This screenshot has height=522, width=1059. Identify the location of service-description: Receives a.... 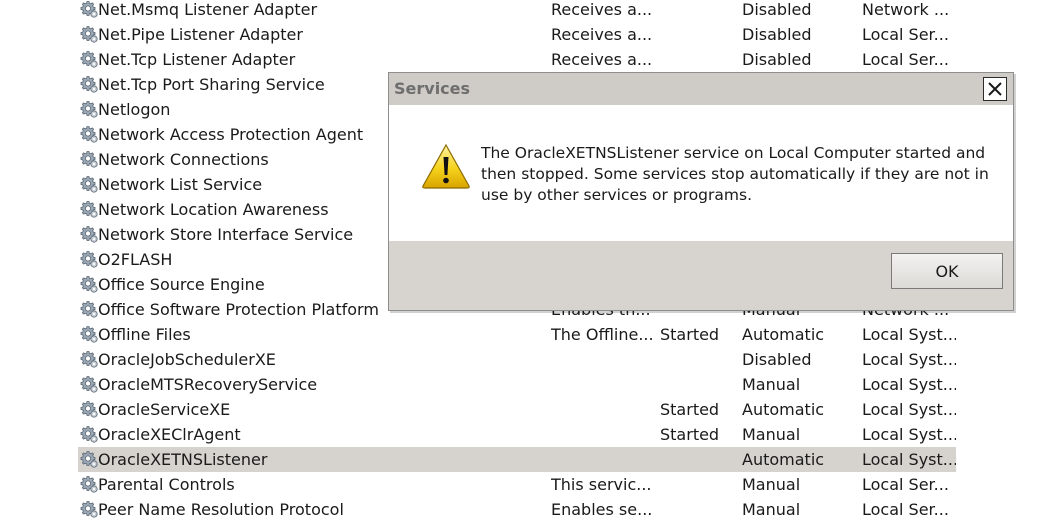
(602, 59).